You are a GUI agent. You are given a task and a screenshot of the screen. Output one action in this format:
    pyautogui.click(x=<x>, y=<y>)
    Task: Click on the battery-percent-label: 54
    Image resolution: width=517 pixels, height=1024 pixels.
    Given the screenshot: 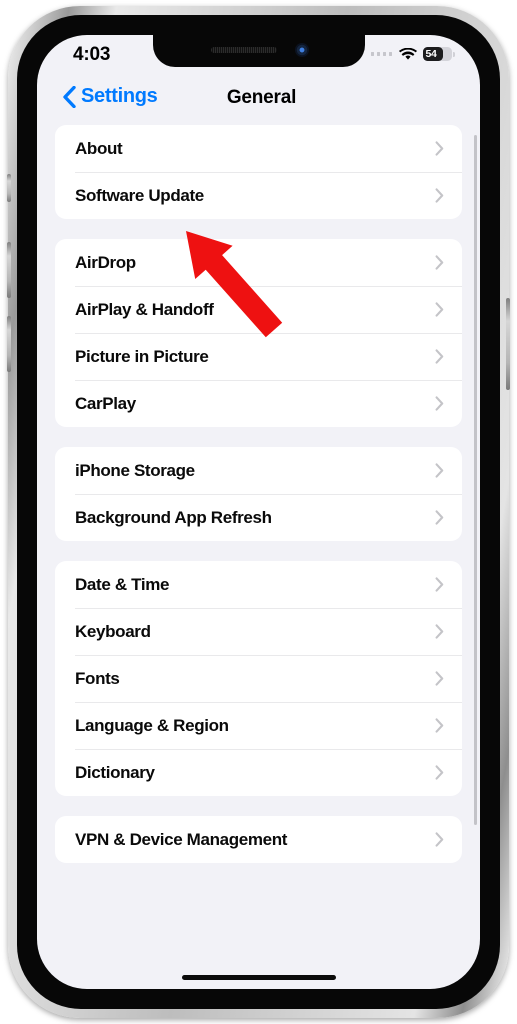 What is the action you would take?
    pyautogui.click(x=431, y=54)
    